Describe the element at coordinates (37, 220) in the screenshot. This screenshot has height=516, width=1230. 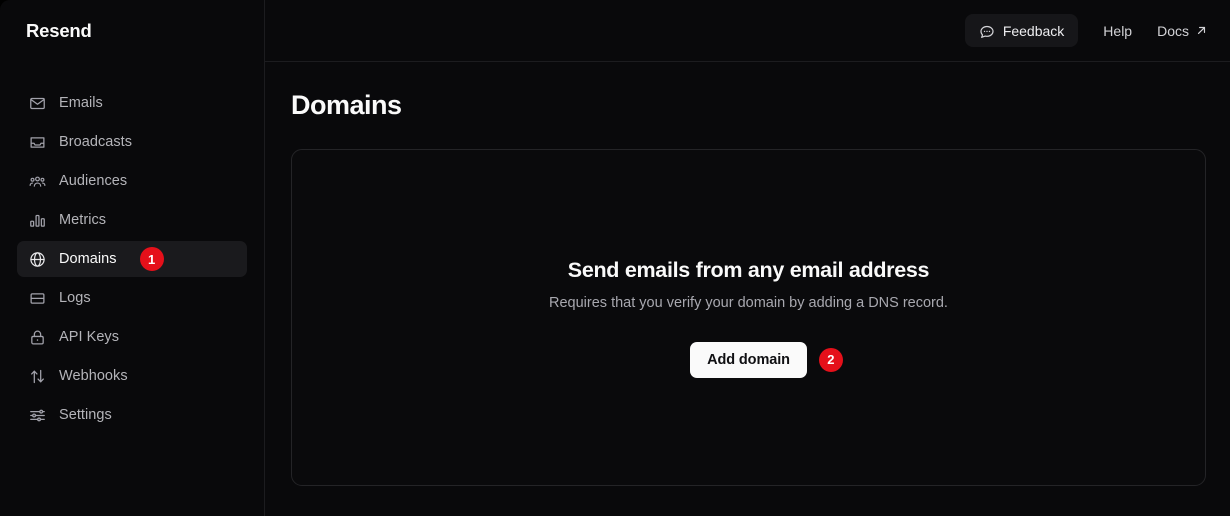
I see `bar-chart-icon` at that location.